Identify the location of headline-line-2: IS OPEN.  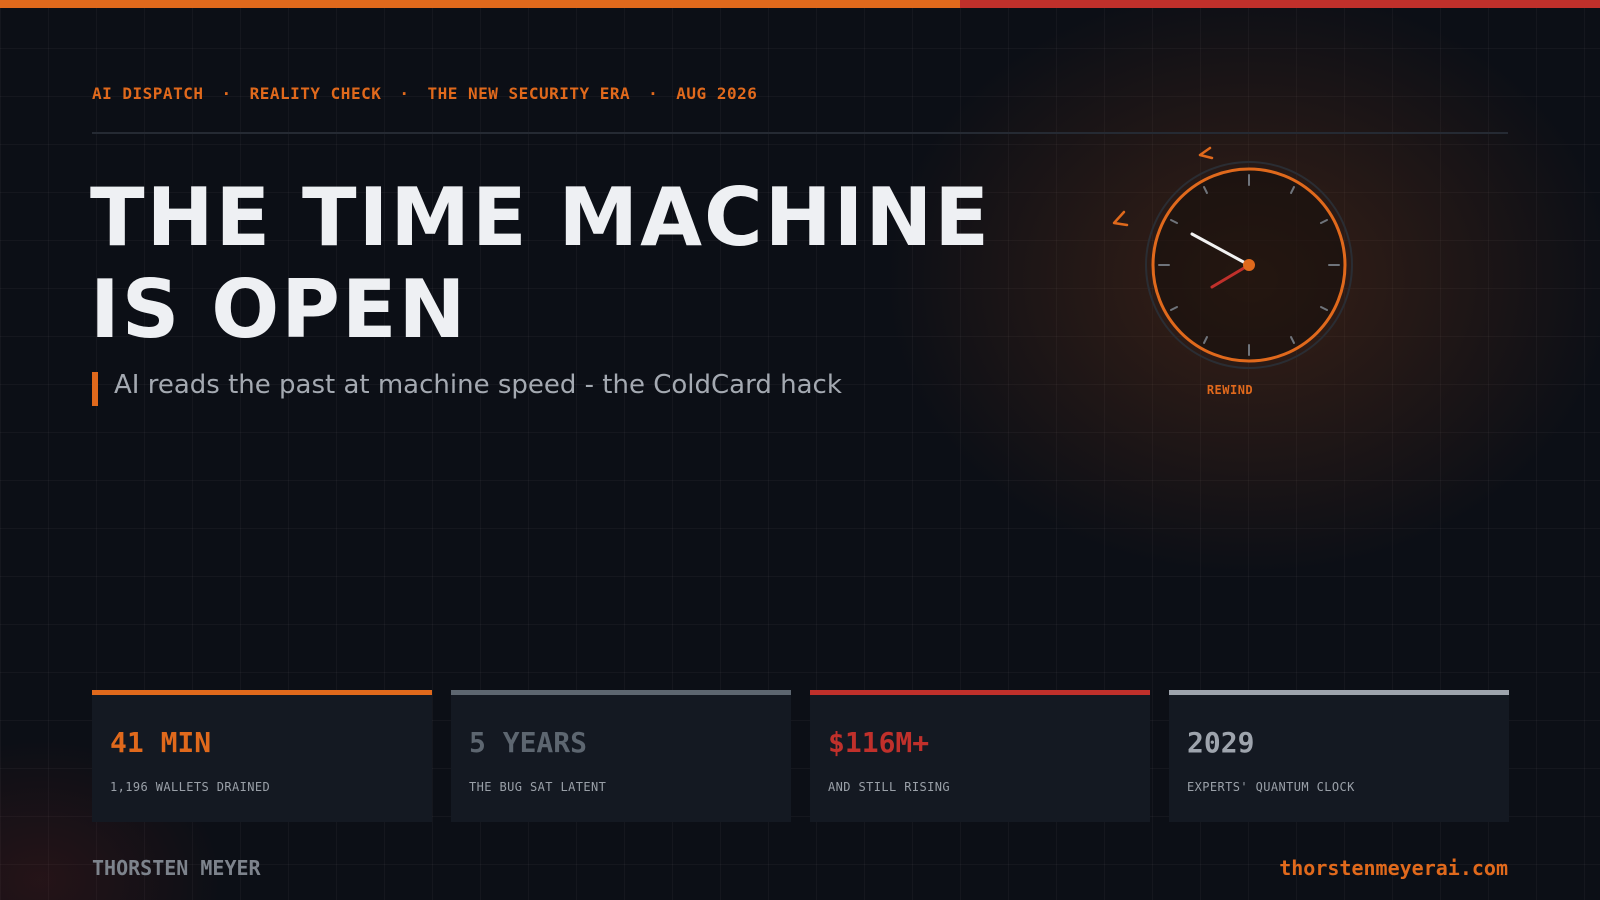
(279, 309).